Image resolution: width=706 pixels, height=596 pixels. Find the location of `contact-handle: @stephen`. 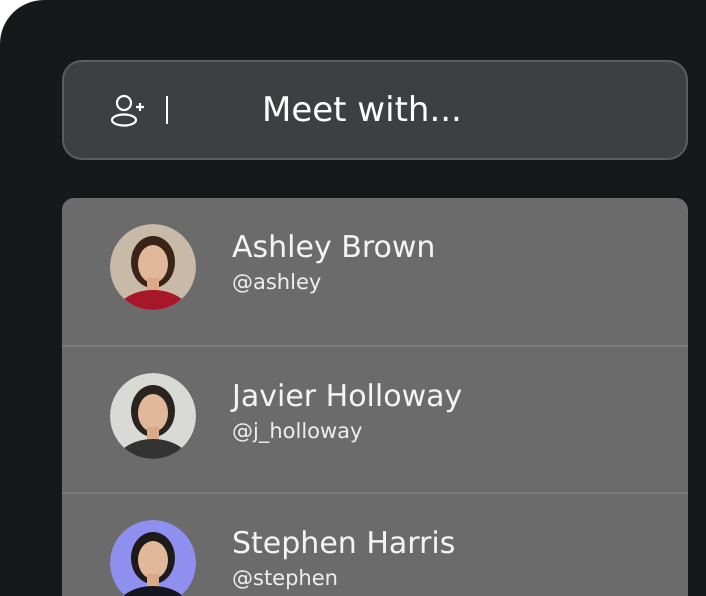

contact-handle: @stephen is located at coordinates (285, 578).